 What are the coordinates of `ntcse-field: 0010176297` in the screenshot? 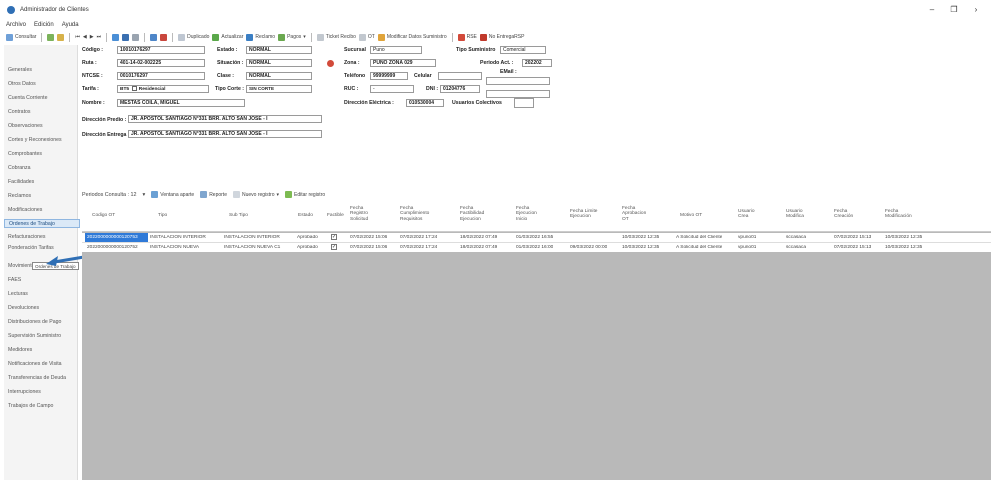 It's located at (161, 76).